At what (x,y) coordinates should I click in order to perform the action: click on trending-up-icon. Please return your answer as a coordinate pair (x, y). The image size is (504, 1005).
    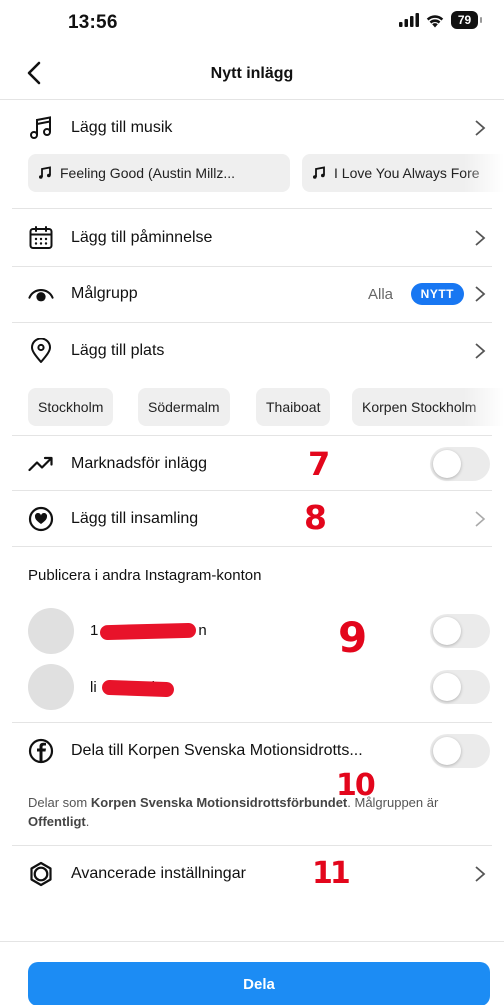
    Looking at the image, I should click on (41, 464).